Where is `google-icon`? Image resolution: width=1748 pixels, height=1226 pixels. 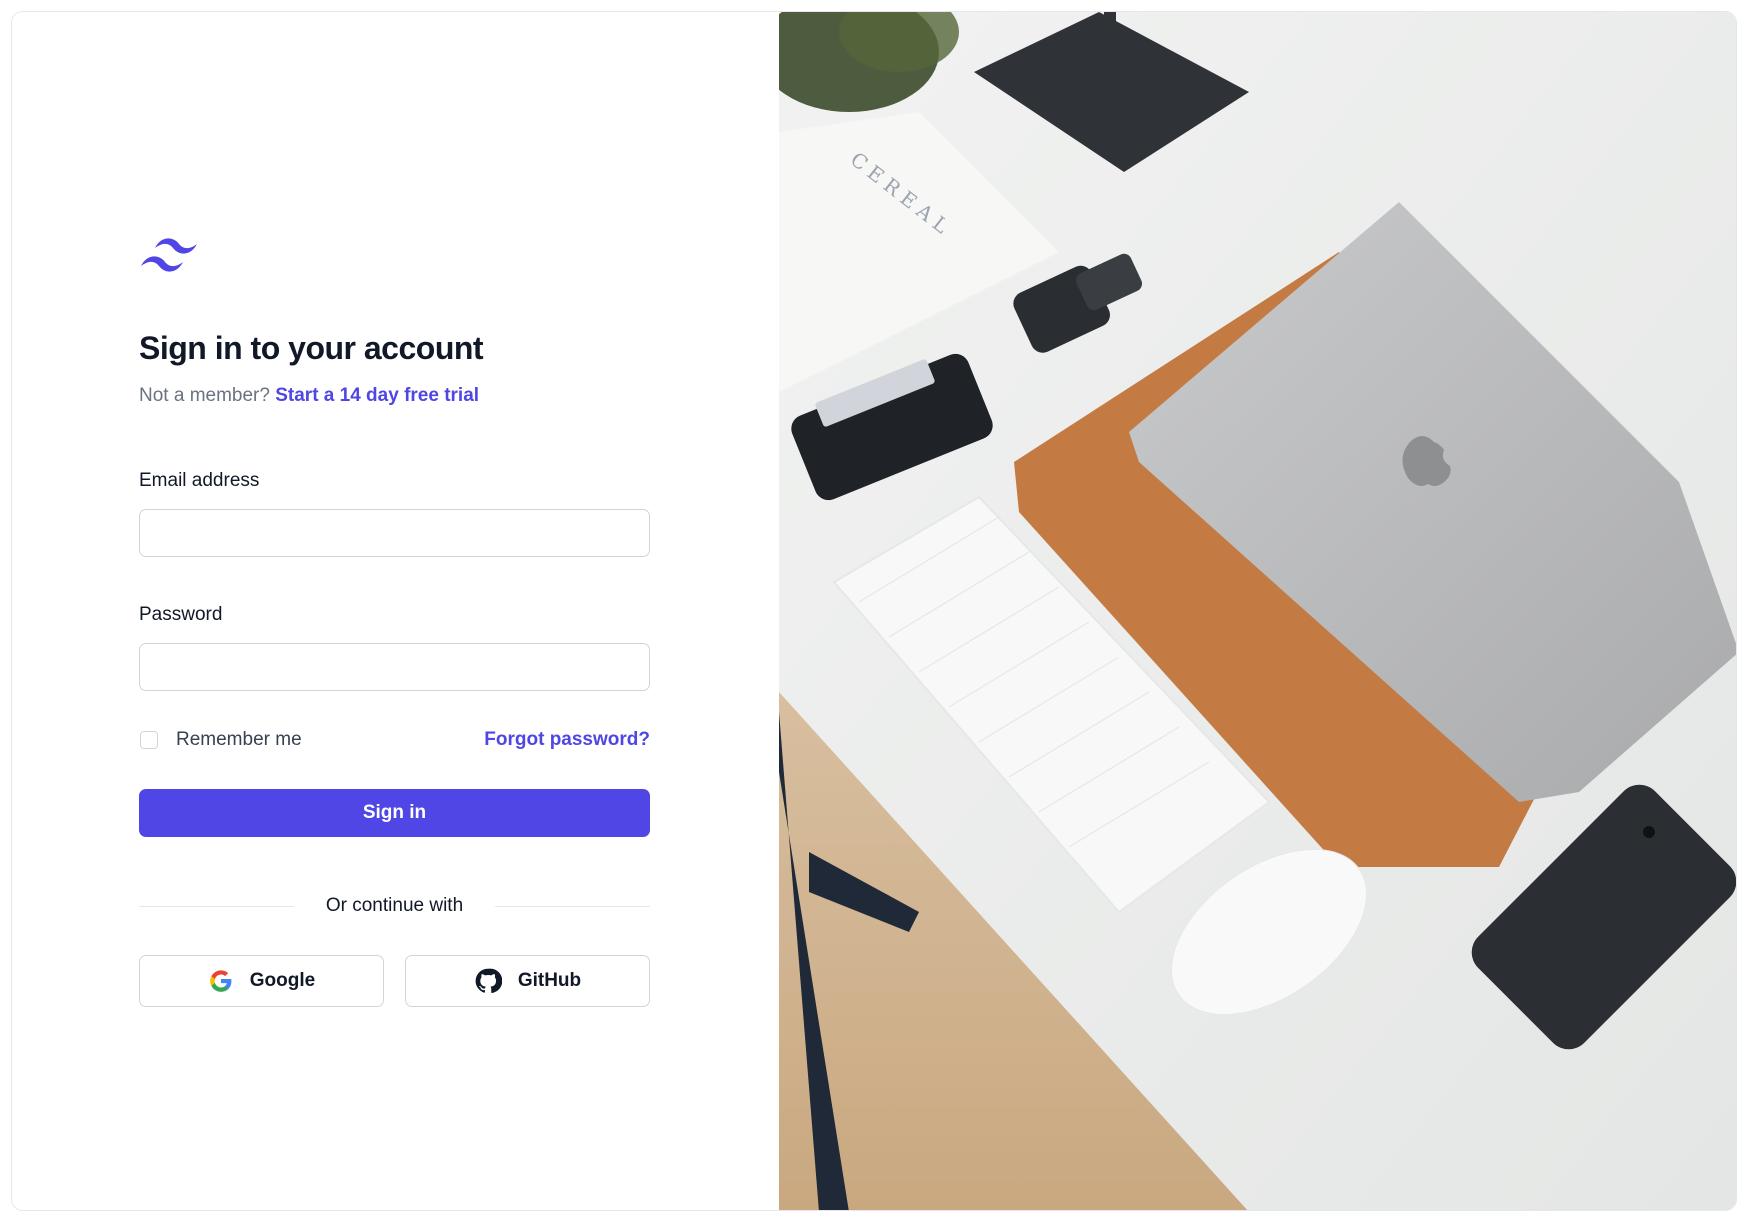 google-icon is located at coordinates (220, 981).